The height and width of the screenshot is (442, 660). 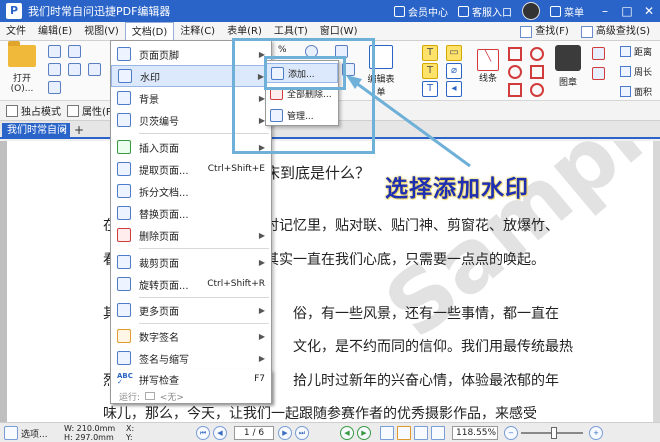 What do you see at coordinates (191, 310) in the screenshot?
I see `menu-item-more-pages: 更多页面 ▶` at bounding box center [191, 310].